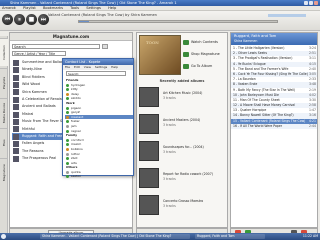  What do you see at coordinates (34, 91) in the screenshot?
I see `collection-tree-label: Shira Kammen` at bounding box center [34, 91].